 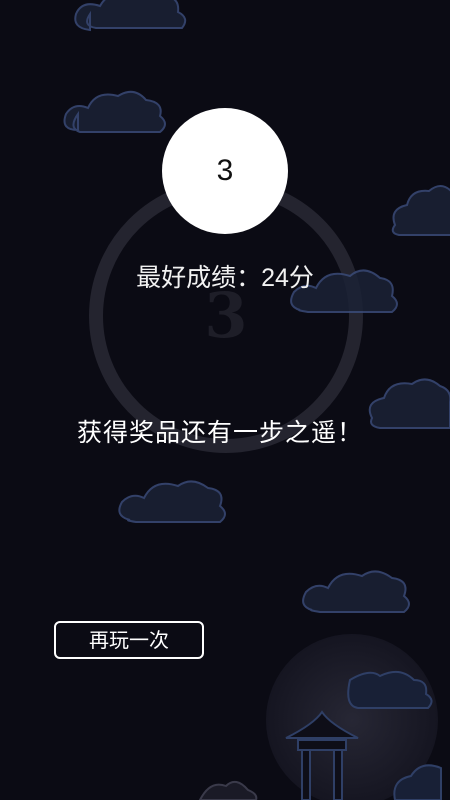 I want to click on best-score-unit: 分, so click(x=301, y=277).